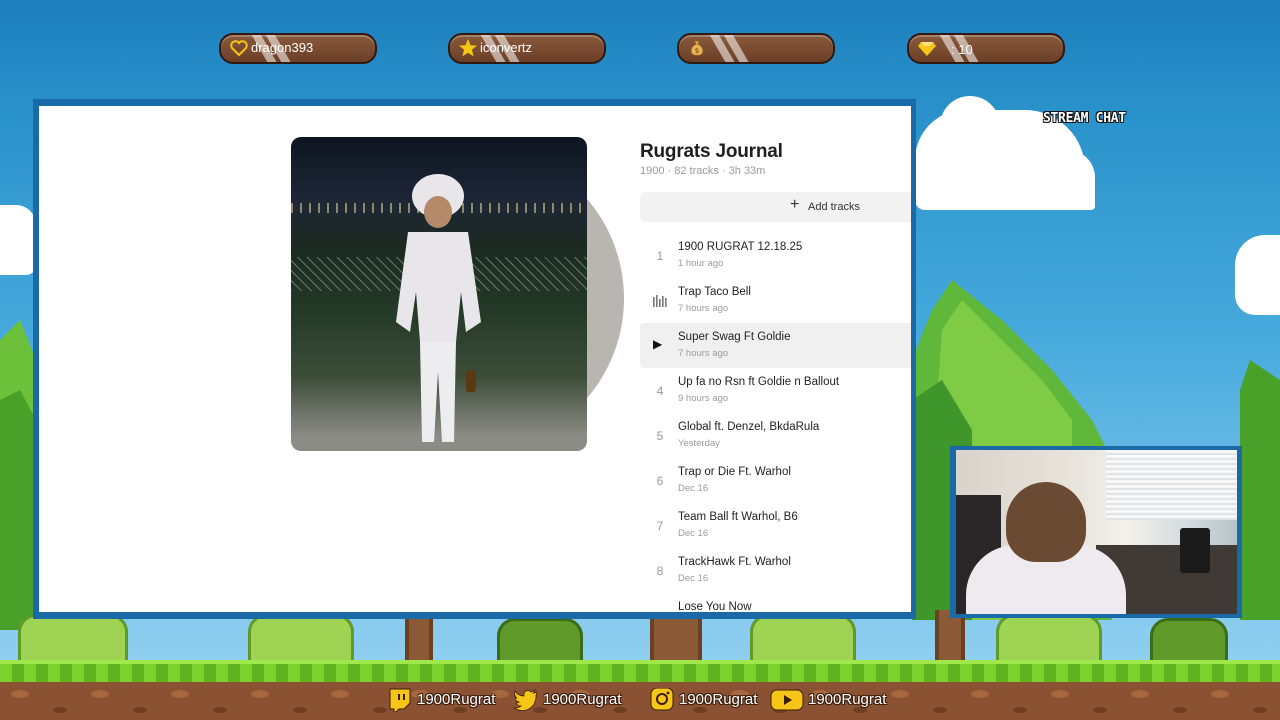 The width and height of the screenshot is (1280, 720). Describe the element at coordinates (660, 571) in the screenshot. I see `track-number: 8` at that location.